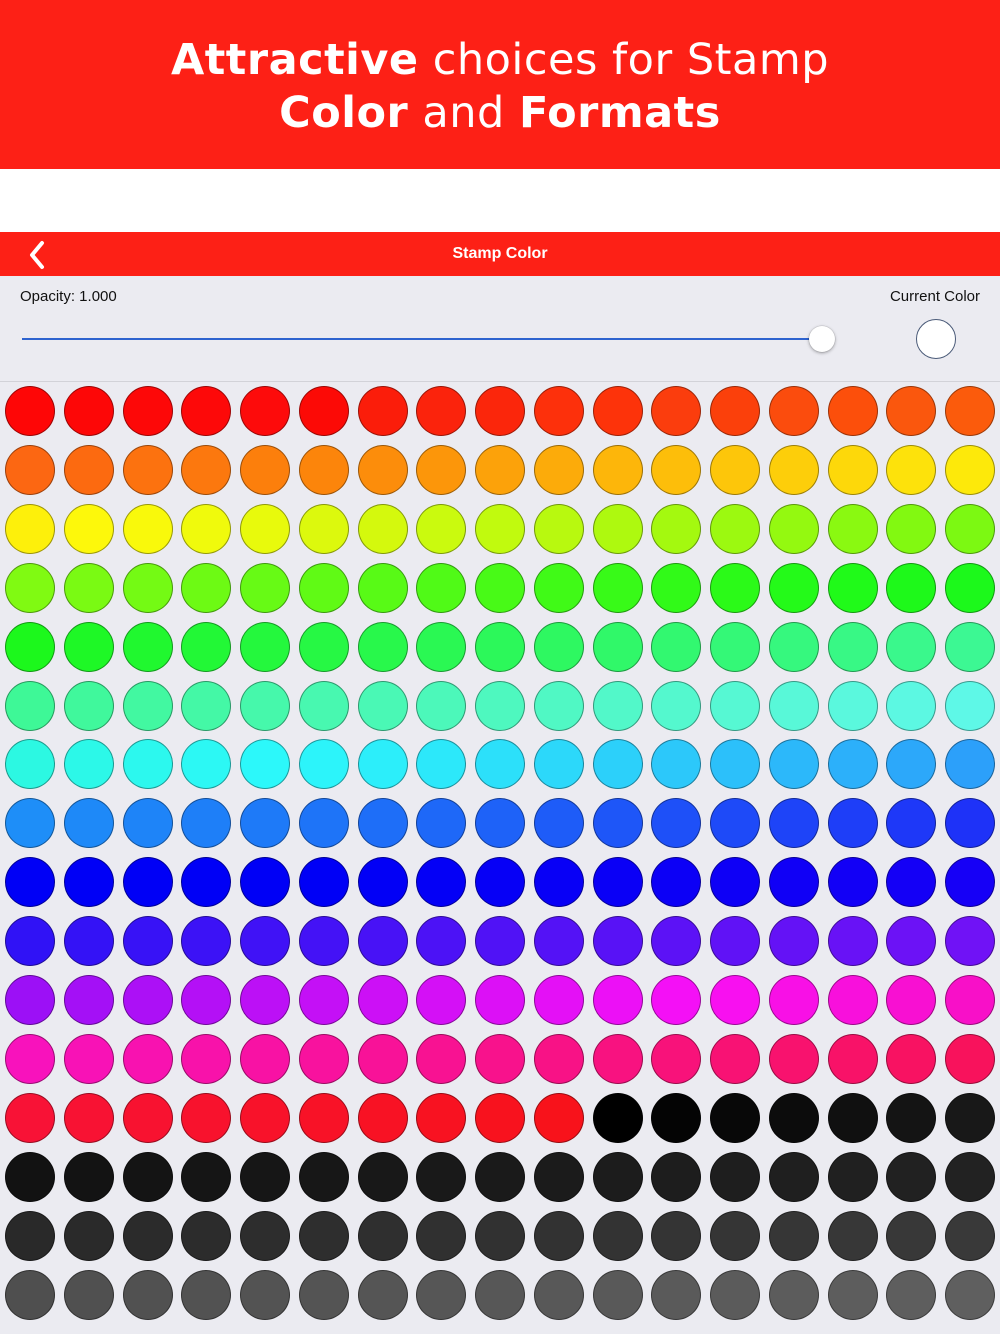  What do you see at coordinates (822, 339) in the screenshot?
I see `slider-thumb` at bounding box center [822, 339].